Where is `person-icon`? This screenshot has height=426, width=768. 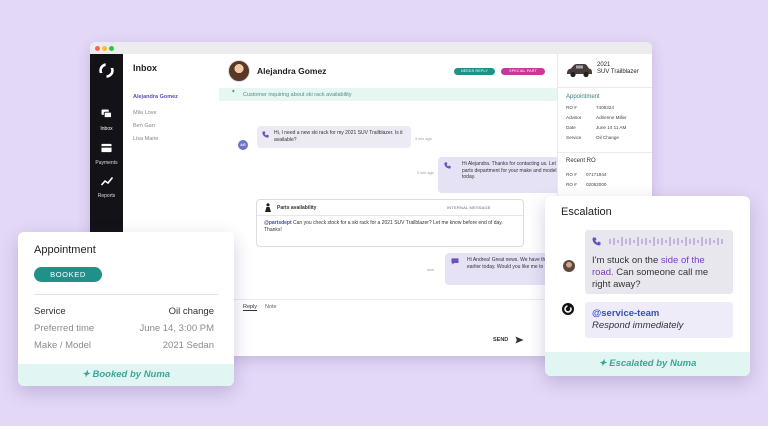 person-icon is located at coordinates (268, 207).